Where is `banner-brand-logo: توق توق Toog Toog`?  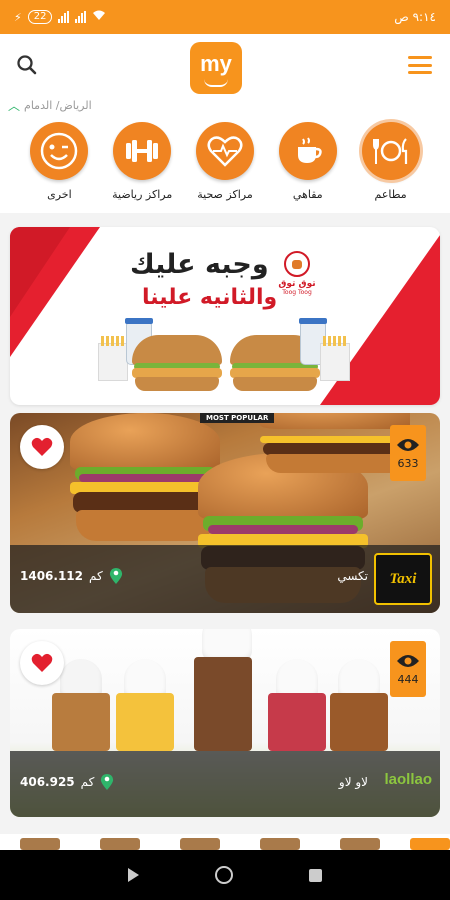
banner-brand-logo: توق توق Toog Toog is located at coordinates (297, 277).